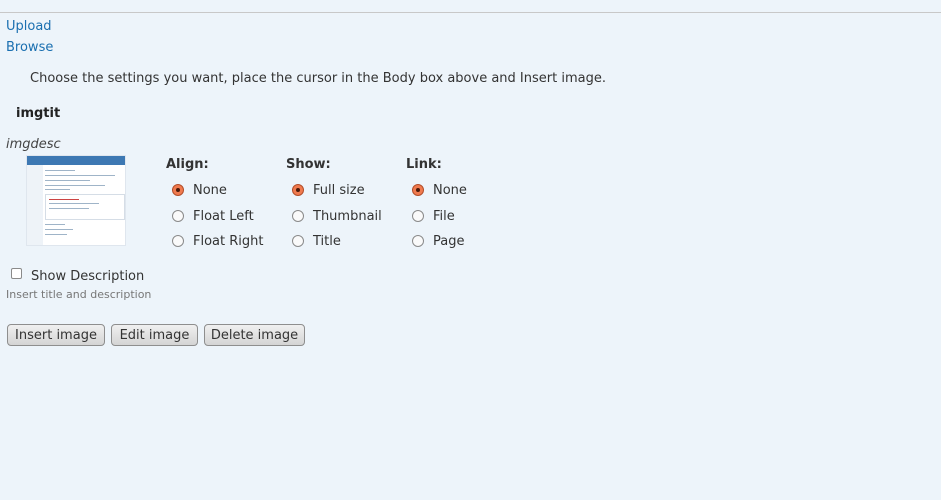  I want to click on show-heading: Show:, so click(308, 164).